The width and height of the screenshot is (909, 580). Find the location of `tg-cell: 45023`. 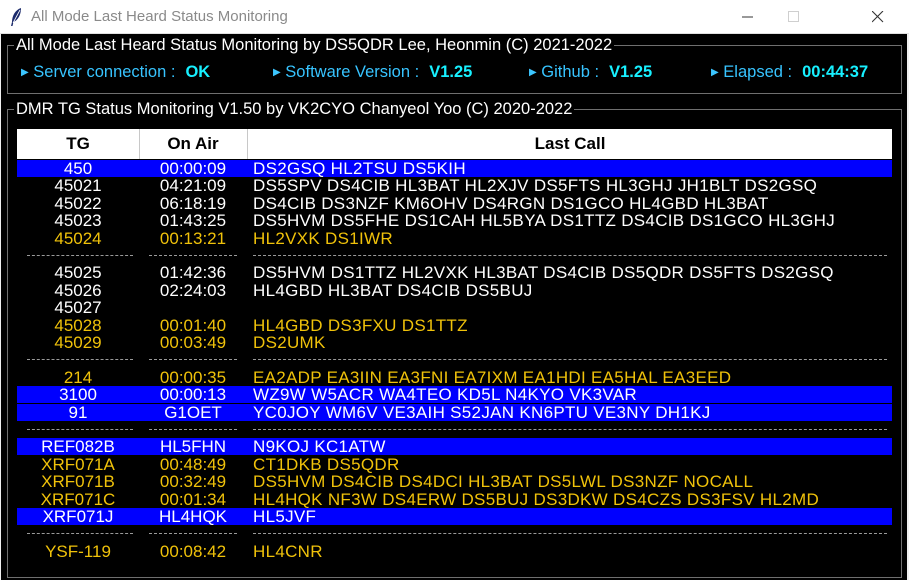

tg-cell: 45023 is located at coordinates (78, 221).